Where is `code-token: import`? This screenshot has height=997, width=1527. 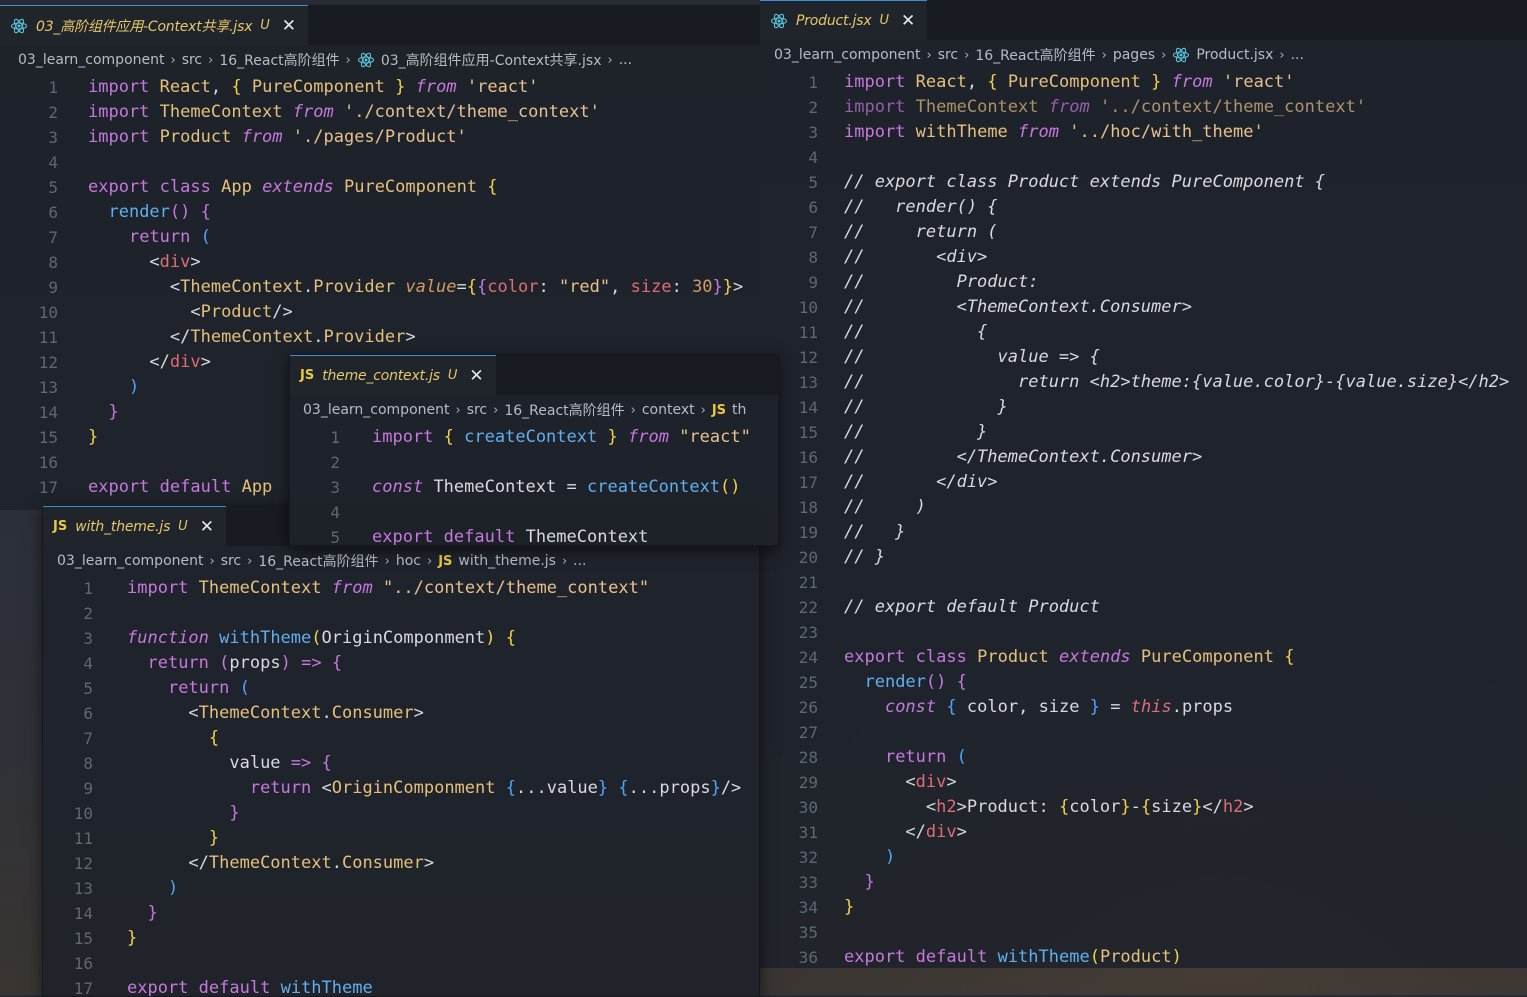 code-token: import is located at coordinates (158, 588).